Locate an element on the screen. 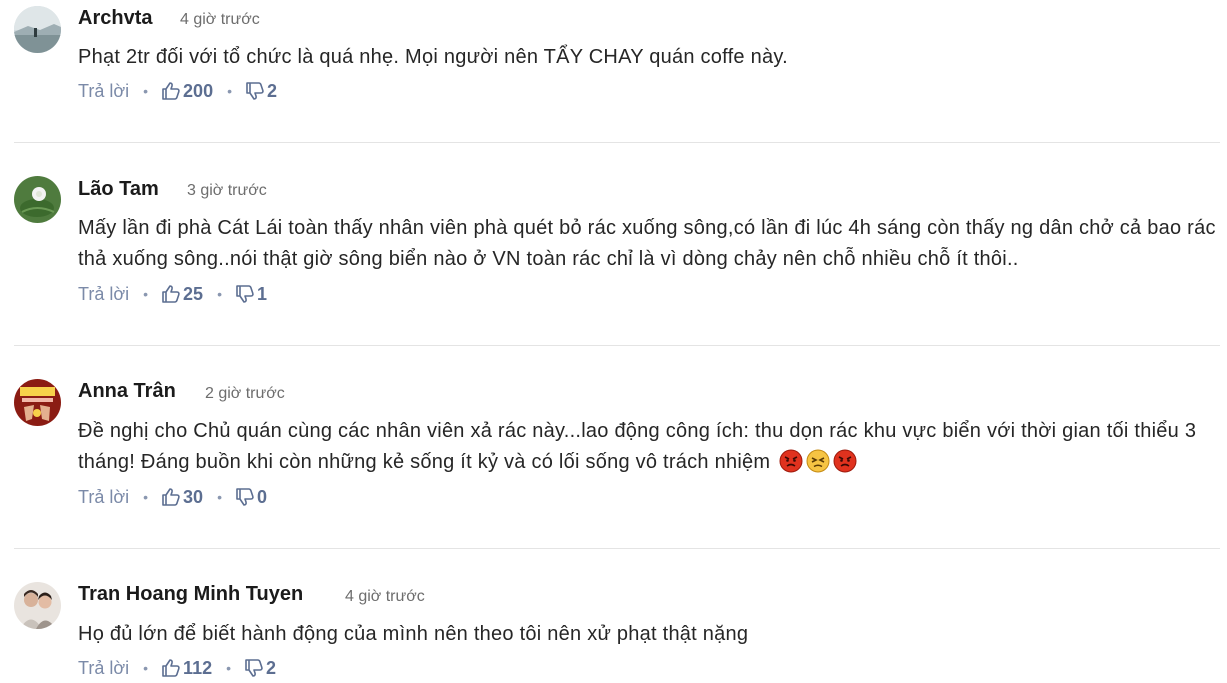 The height and width of the screenshot is (683, 1227). like-count: 112 is located at coordinates (198, 667).